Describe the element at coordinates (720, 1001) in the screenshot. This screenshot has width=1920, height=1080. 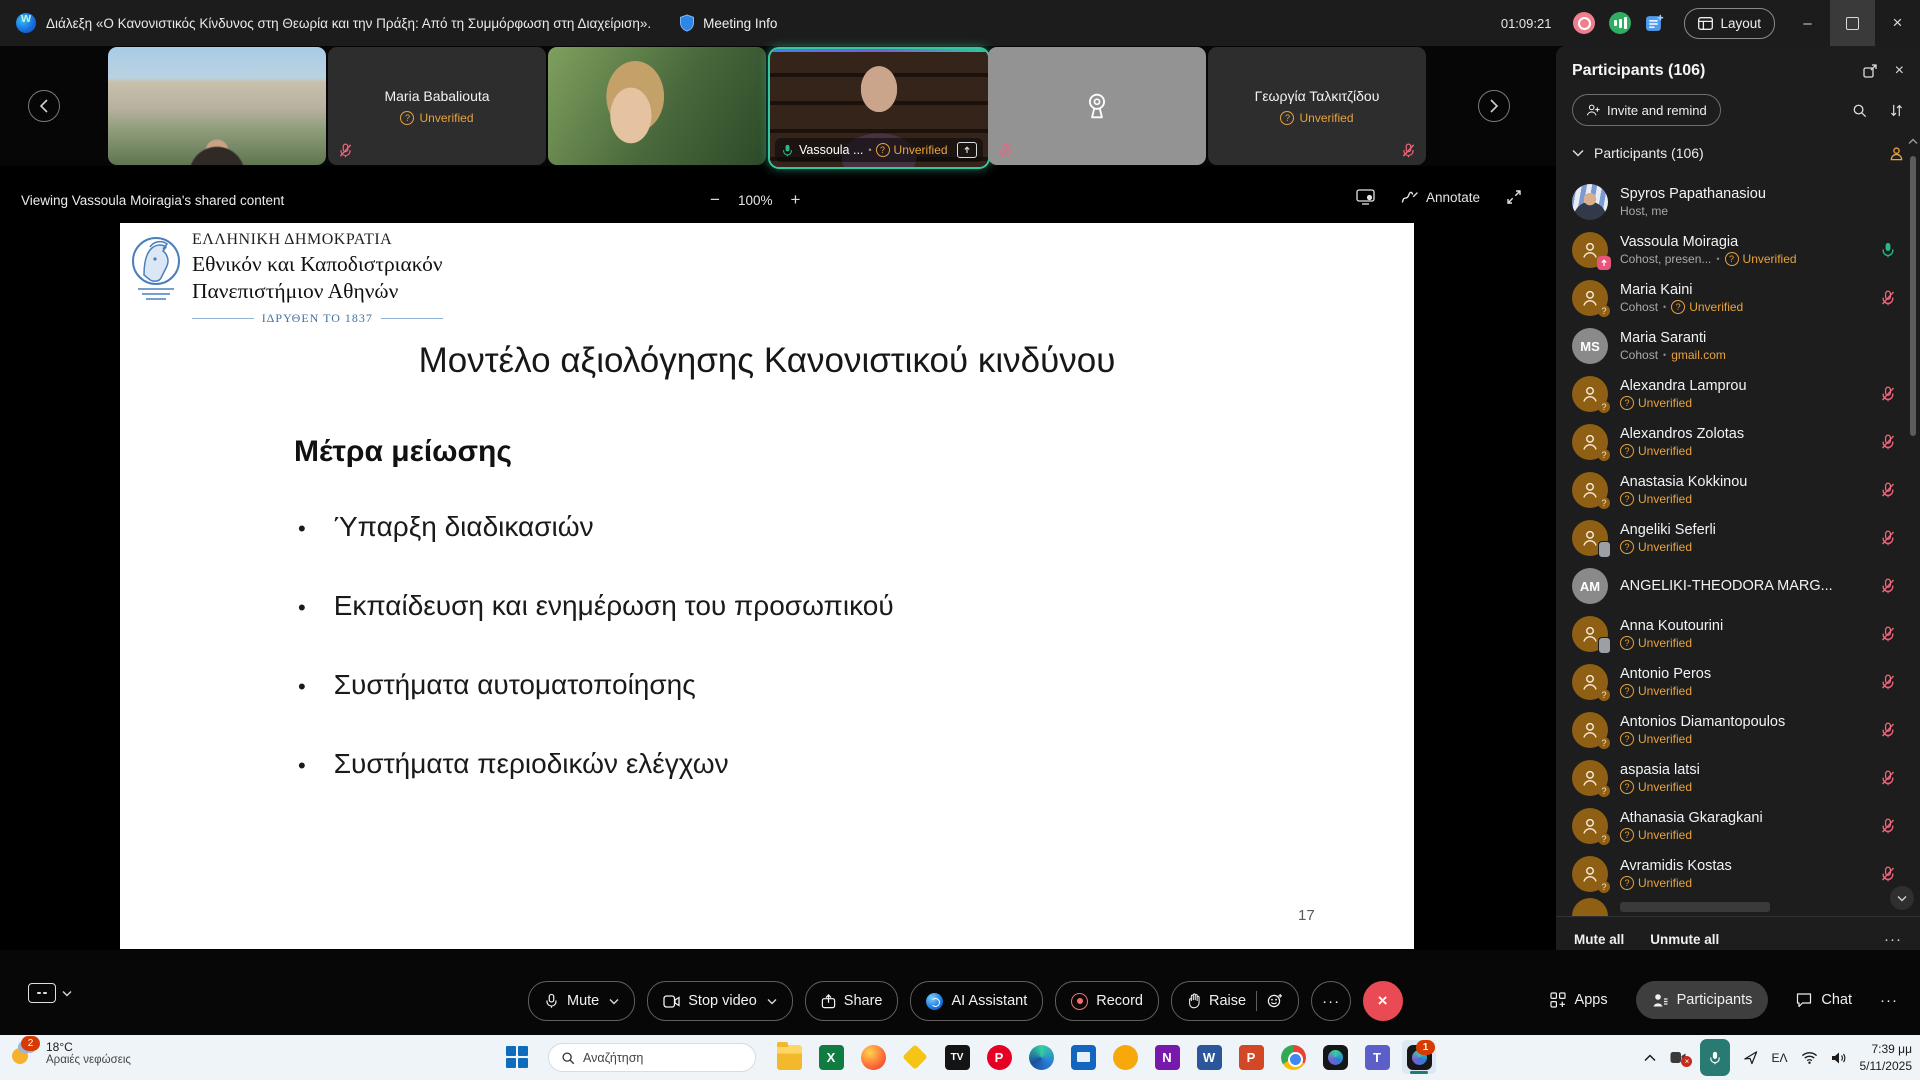
I see `stop-video-button: Stop video` at that location.